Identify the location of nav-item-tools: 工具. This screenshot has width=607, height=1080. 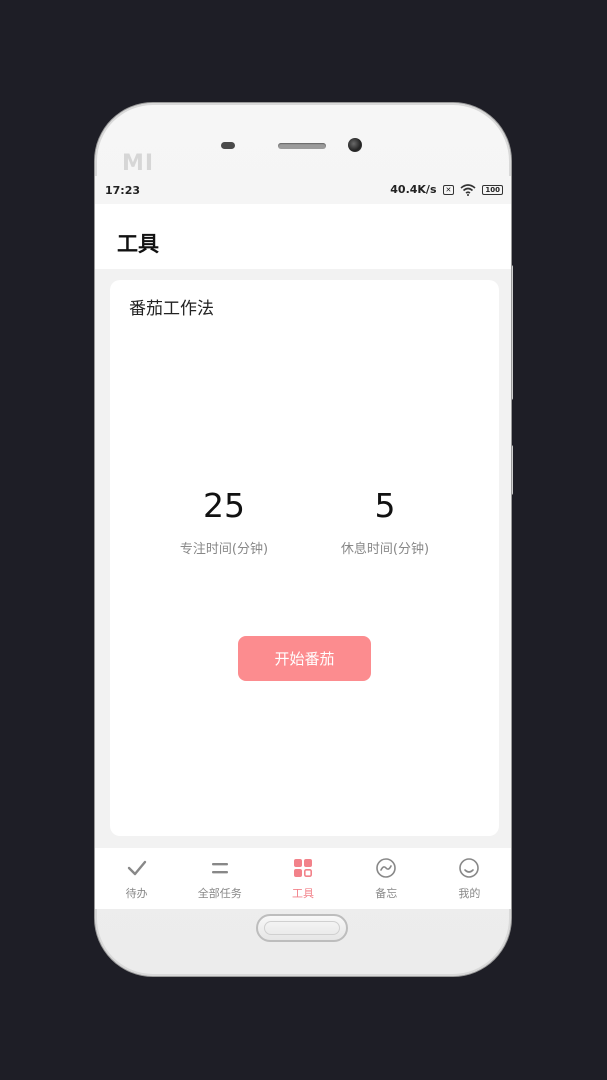
(302, 878).